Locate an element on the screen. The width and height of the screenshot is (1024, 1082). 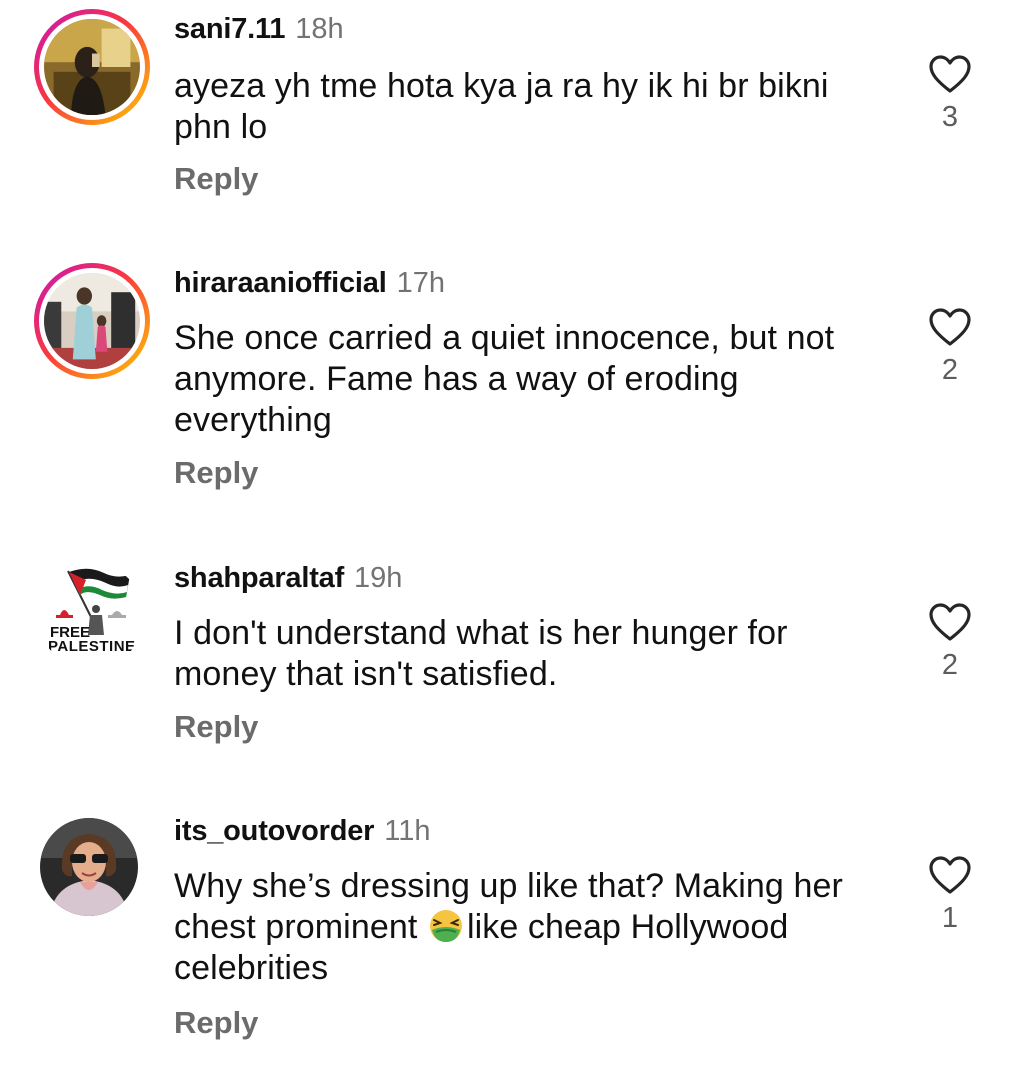
comment-header: sani7.11 18h is located at coordinates (259, 29).